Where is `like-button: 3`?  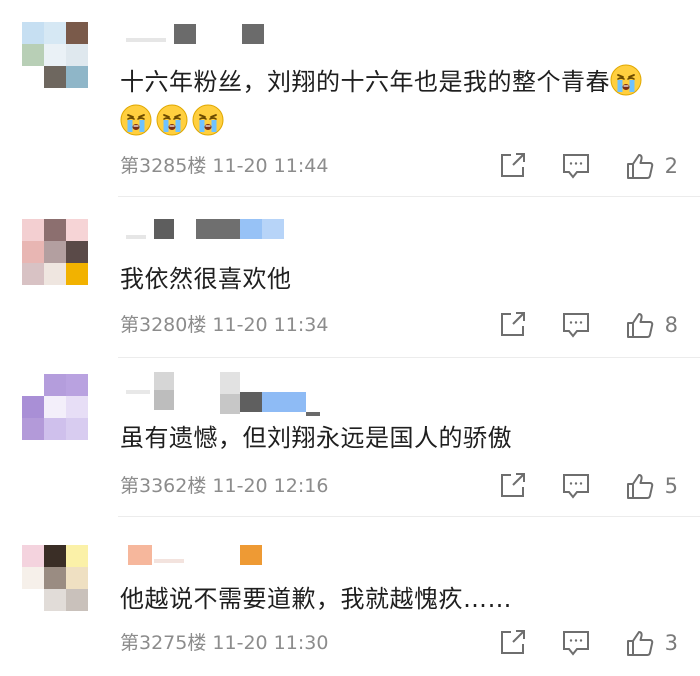 like-button: 3 is located at coordinates (651, 643).